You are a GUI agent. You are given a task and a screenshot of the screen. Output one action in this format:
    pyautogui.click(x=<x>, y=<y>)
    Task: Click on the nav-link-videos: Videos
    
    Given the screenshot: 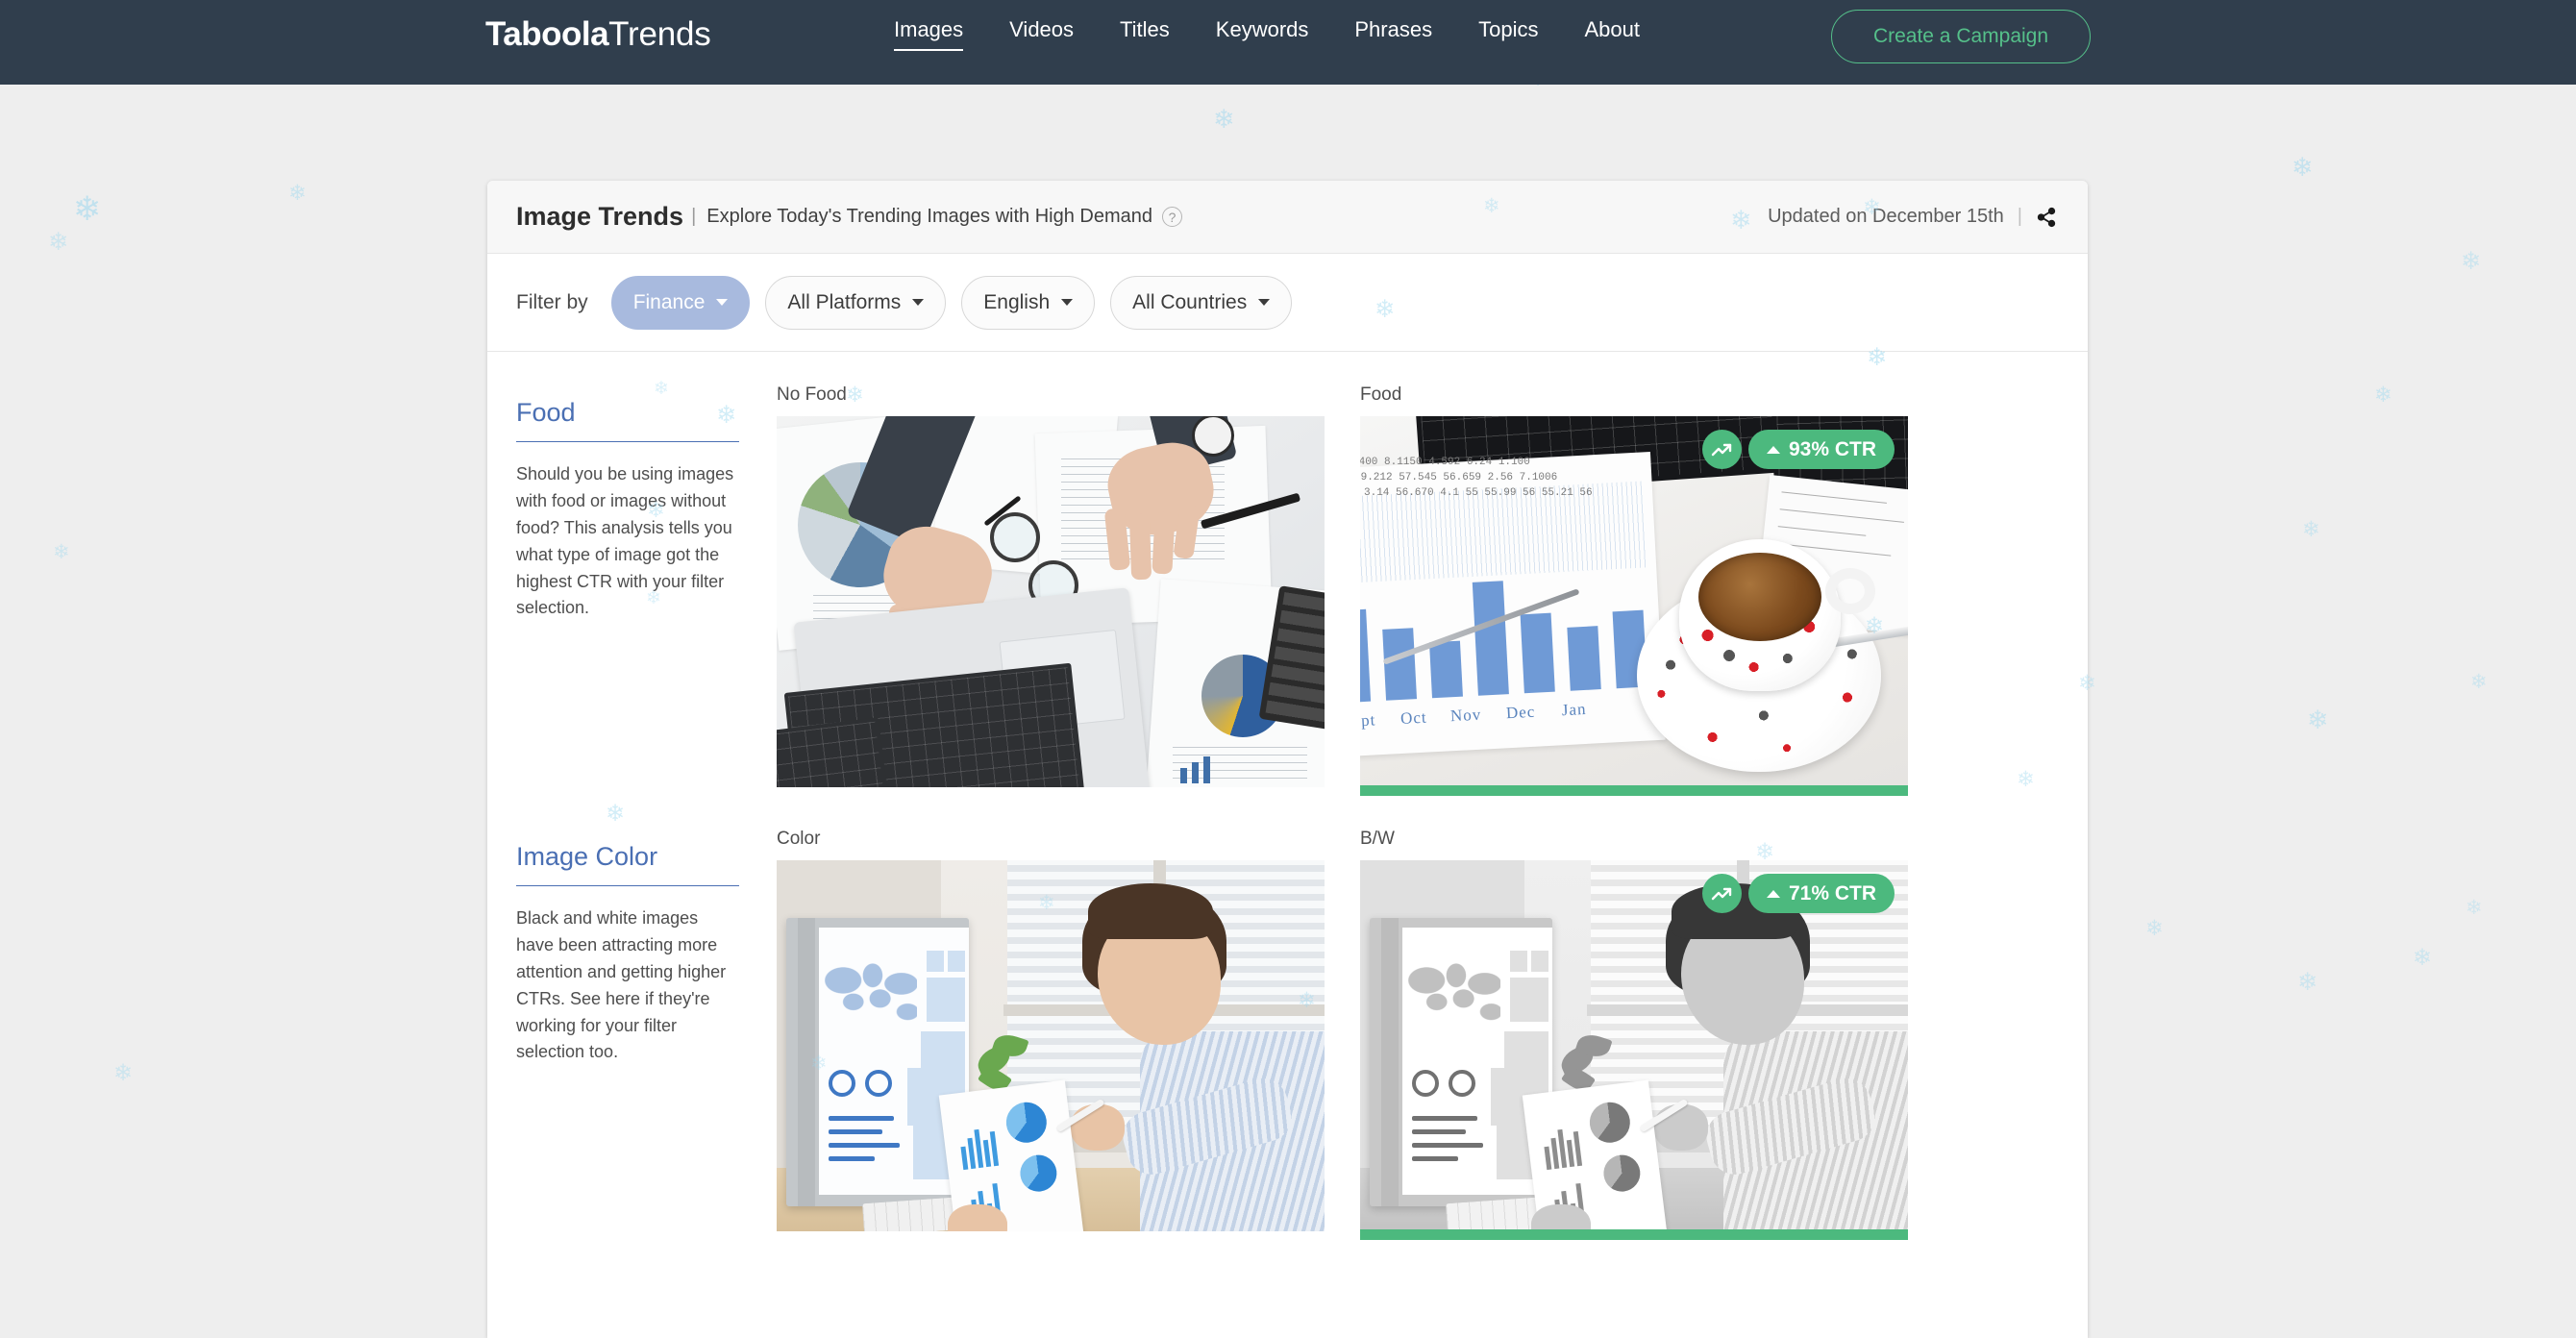 What is the action you would take?
    pyautogui.click(x=1042, y=34)
    